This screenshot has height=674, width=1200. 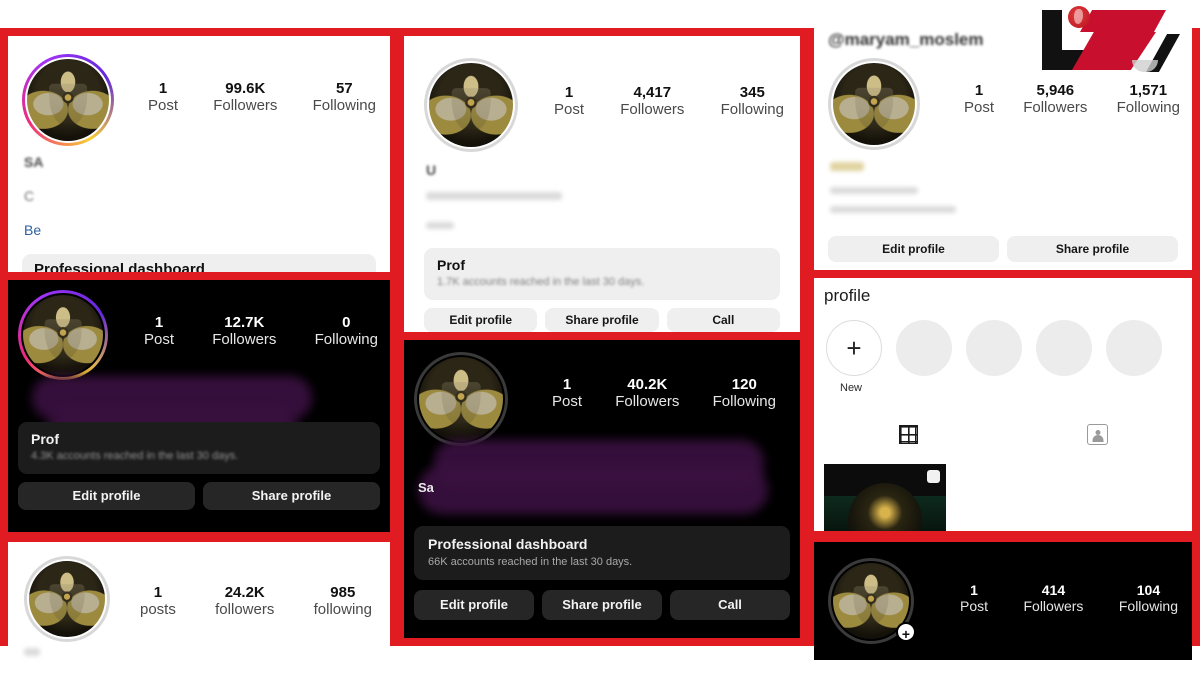 I want to click on bio-link: Be, so click(x=174, y=230).